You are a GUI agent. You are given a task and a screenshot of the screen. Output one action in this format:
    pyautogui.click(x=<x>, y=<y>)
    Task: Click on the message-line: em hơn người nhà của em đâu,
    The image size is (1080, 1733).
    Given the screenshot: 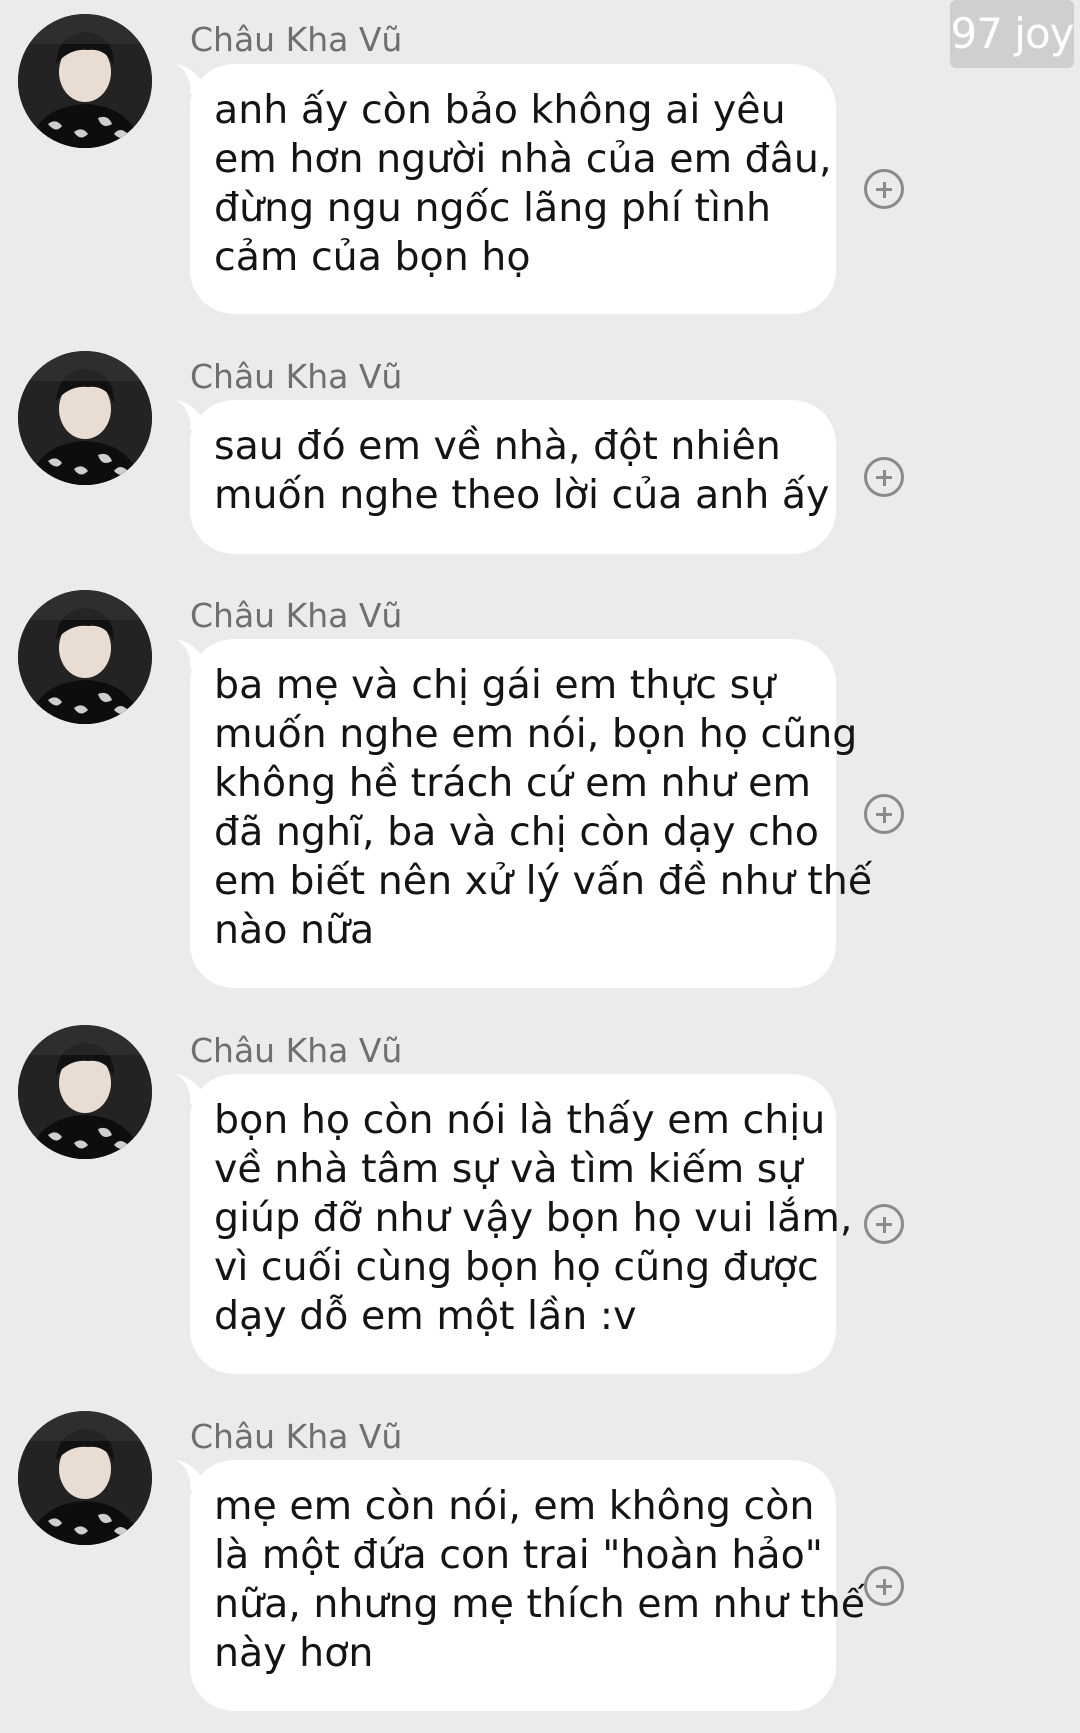 What is the action you would take?
    pyautogui.click(x=523, y=159)
    